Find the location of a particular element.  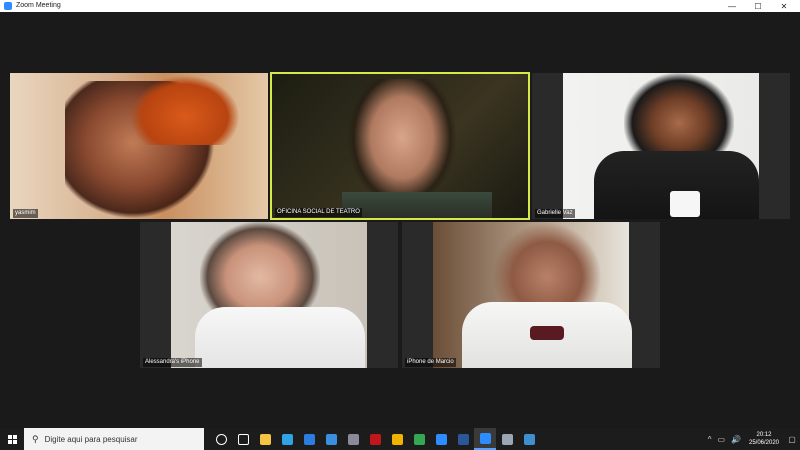

clock-time: 20:12 is located at coordinates (764, 435).